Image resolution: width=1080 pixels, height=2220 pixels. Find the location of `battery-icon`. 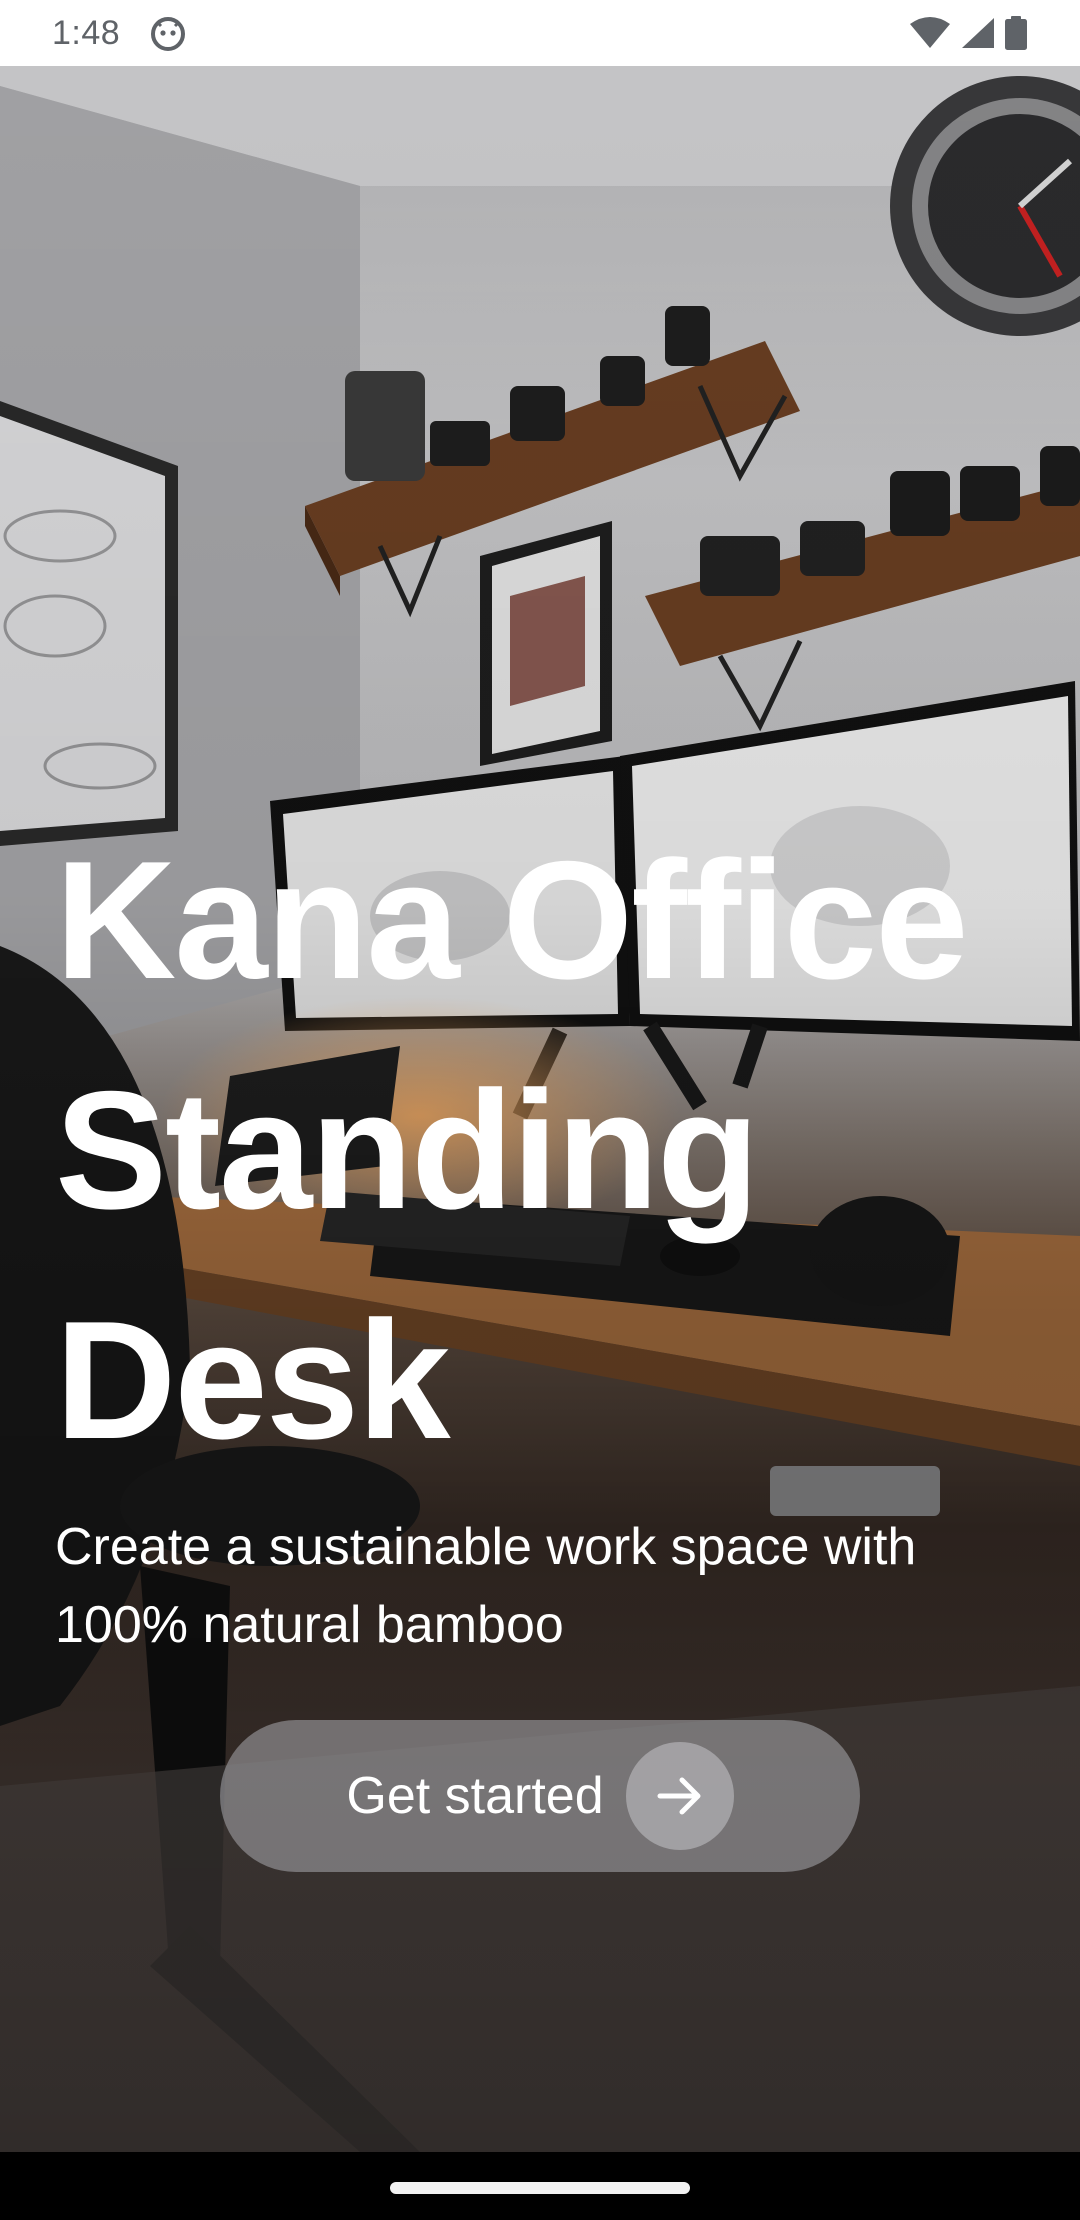

battery-icon is located at coordinates (1016, 33).